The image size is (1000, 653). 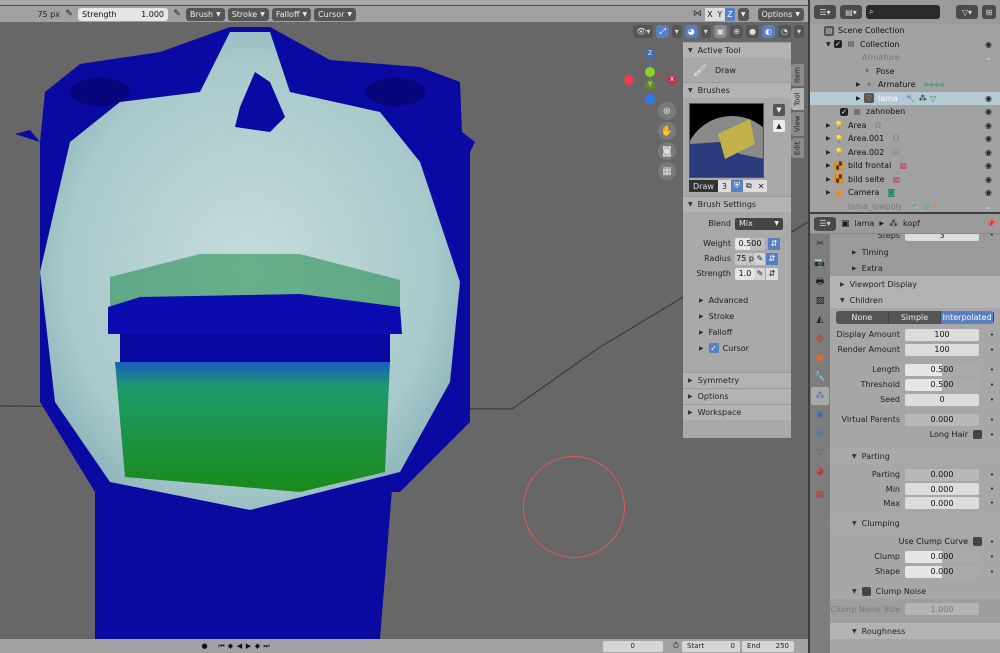 What do you see at coordinates (780, 14) in the screenshot?
I see `options-menu: Options ▼` at bounding box center [780, 14].